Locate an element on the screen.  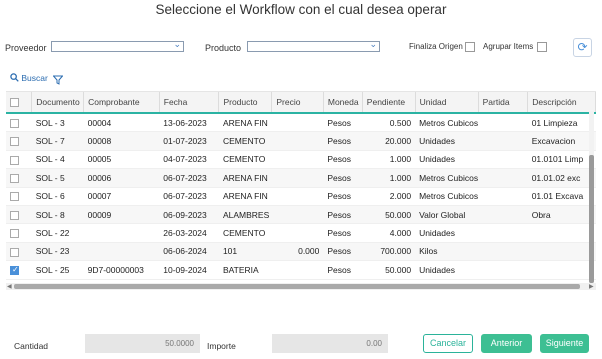
select-all-header is located at coordinates (19, 103).